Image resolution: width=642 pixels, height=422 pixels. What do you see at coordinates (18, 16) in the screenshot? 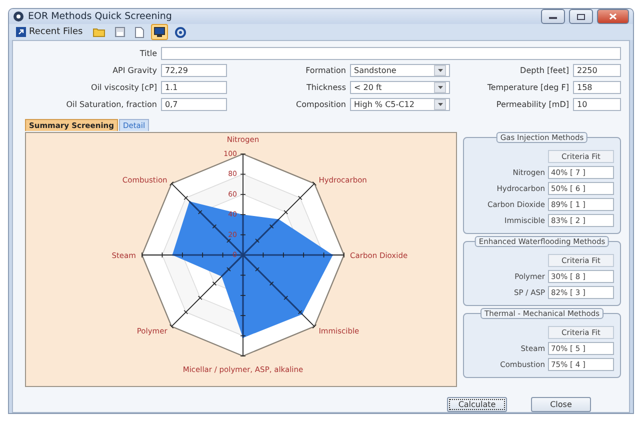
I see `app-icon` at bounding box center [18, 16].